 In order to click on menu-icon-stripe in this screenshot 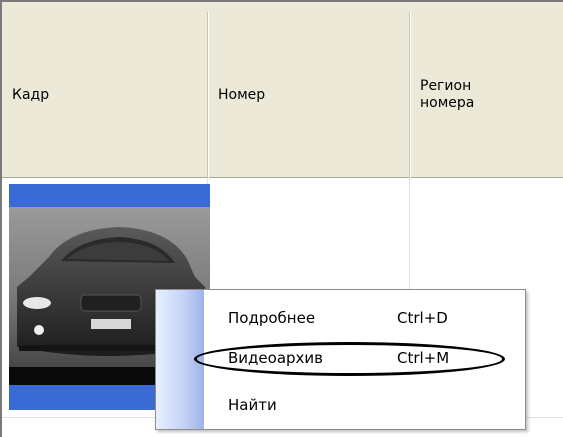, I will do `click(180, 359)`.